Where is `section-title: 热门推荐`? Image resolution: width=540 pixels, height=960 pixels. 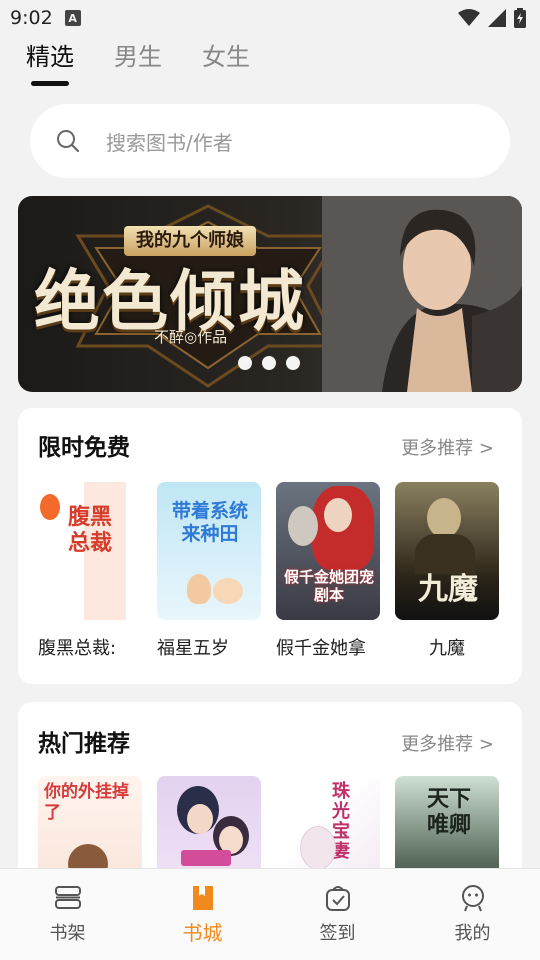 section-title: 热门推荐 is located at coordinates (84, 744).